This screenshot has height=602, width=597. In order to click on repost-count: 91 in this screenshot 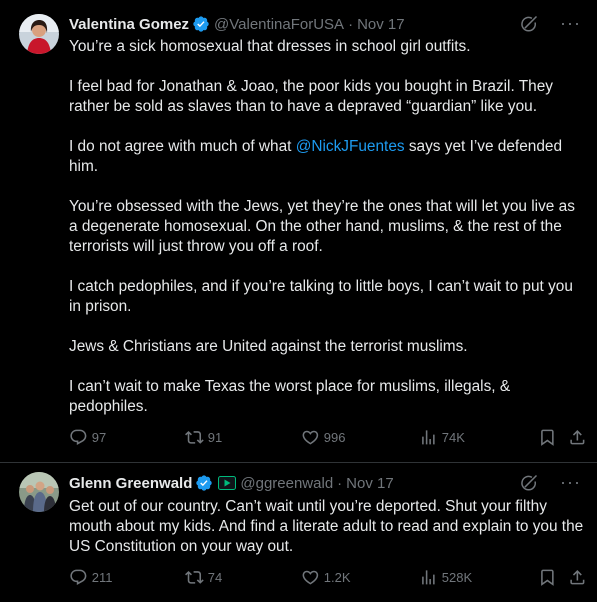, I will do `click(215, 437)`.